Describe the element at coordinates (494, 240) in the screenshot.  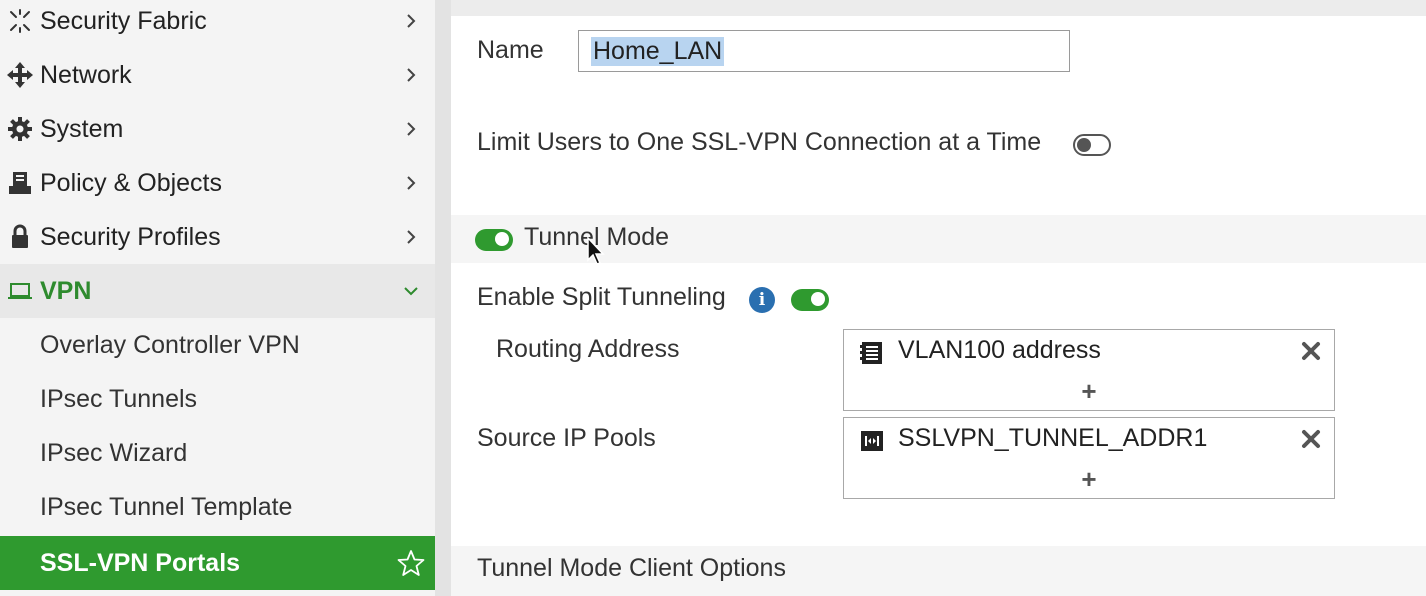
I see `tunnel-mode-toggle` at that location.